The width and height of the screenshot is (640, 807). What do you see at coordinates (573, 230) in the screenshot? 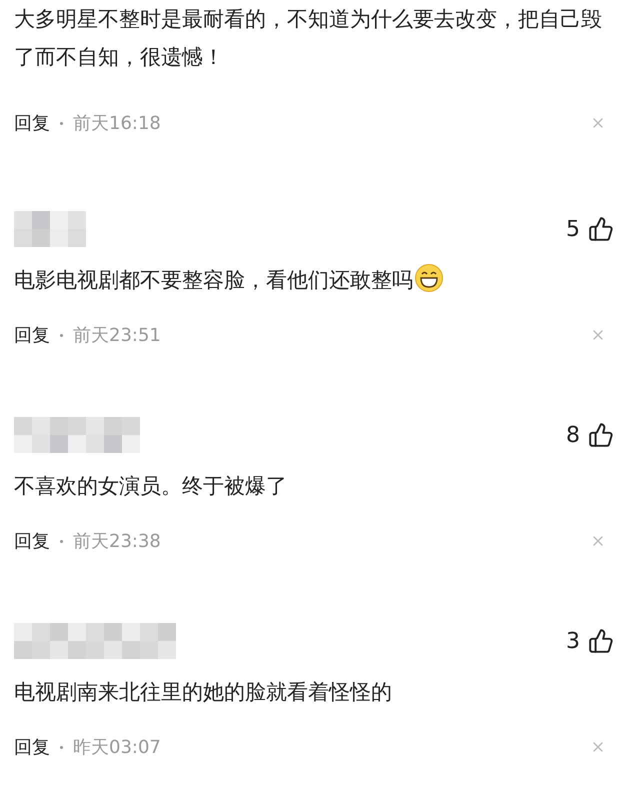
I see `like-count: 5` at bounding box center [573, 230].